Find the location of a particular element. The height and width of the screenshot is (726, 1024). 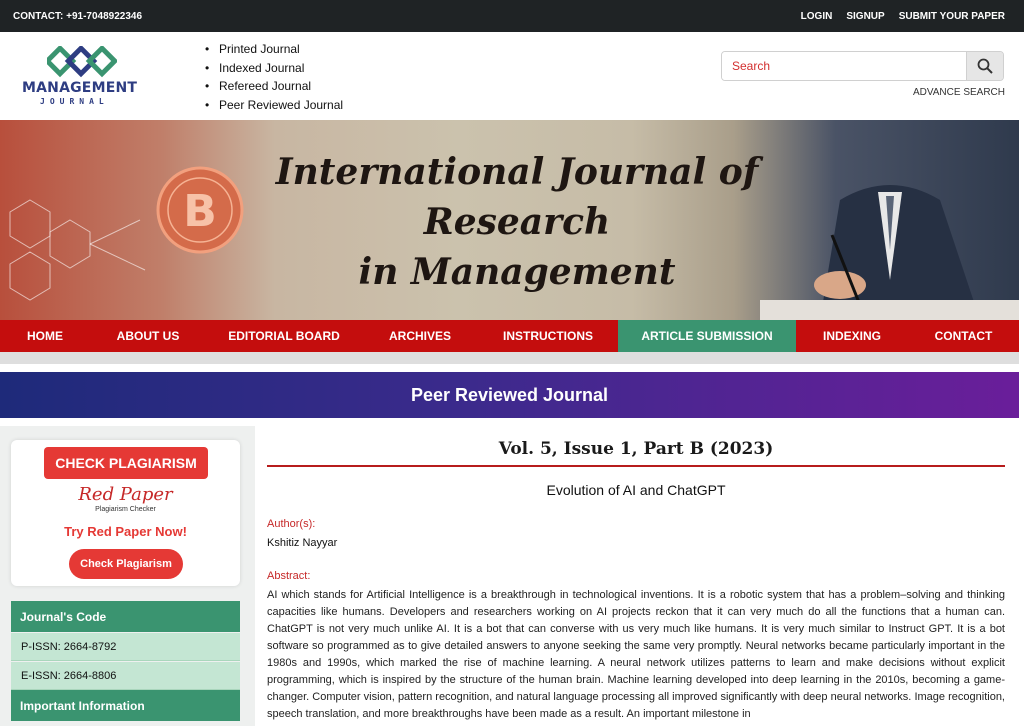

feature-item: Refereed Journal is located at coordinates (274, 86).